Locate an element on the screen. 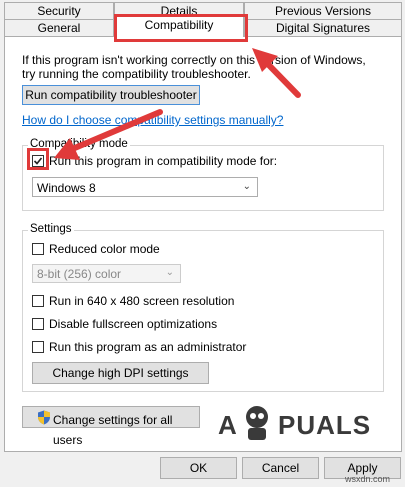 The image size is (405, 487). tab-previous-versions: Previous Versions is located at coordinates (323, 10).